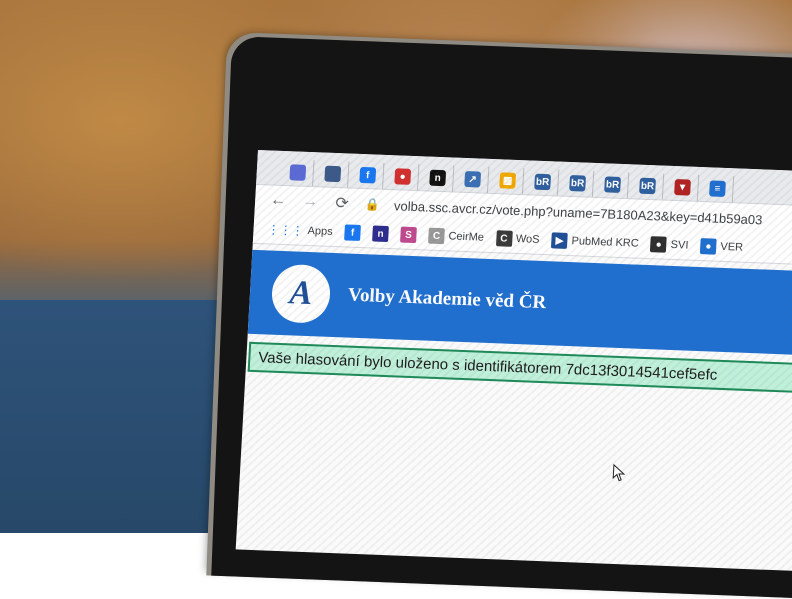 This screenshot has width=792, height=599. I want to click on mail-icon, so click(298, 172).